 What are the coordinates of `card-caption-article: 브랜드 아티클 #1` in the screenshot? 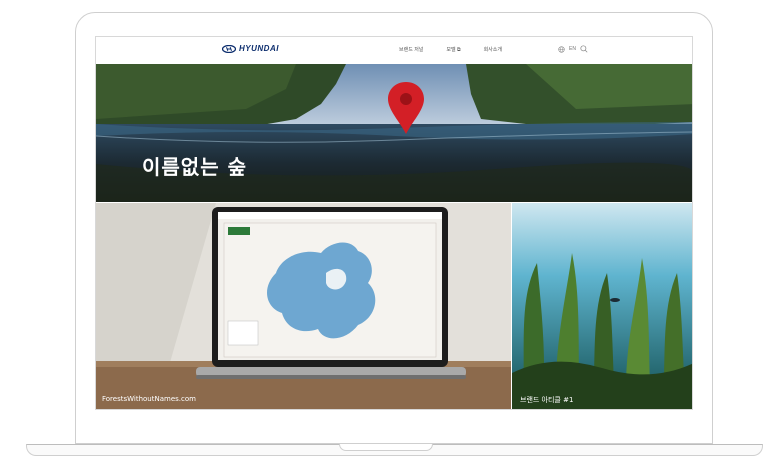 It's located at (547, 400).